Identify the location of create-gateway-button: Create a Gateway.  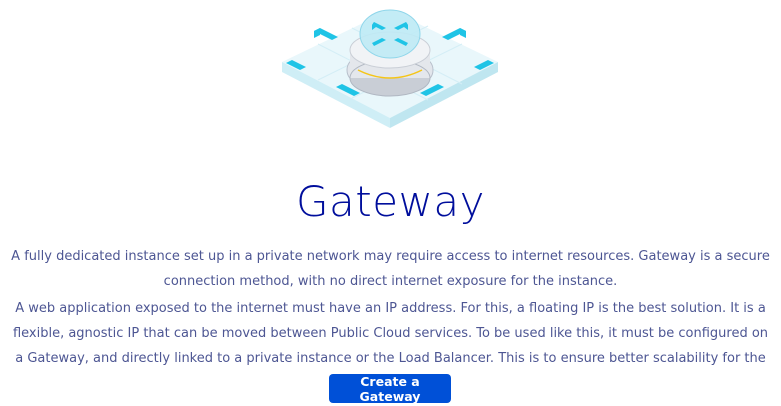
(390, 389).